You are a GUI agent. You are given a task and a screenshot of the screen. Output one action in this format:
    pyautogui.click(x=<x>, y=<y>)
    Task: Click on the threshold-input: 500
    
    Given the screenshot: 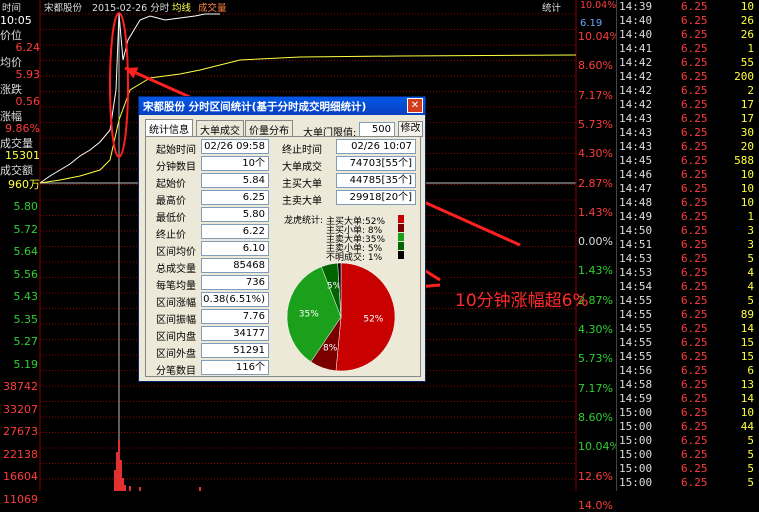 What is the action you would take?
    pyautogui.click(x=377, y=129)
    